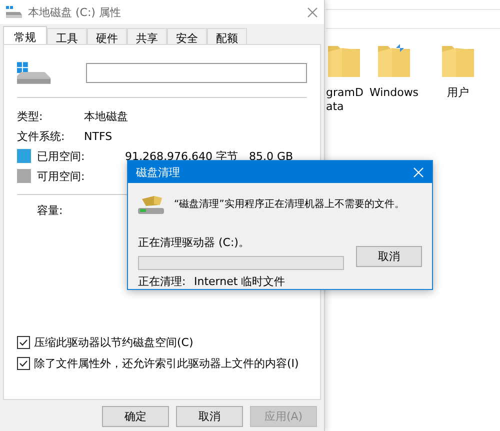  Describe the element at coordinates (166, 363) in the screenshot. I see `checkbox-label: 除了文件属性外，还允许索引此驱动器上文件的内容(I)` at that location.